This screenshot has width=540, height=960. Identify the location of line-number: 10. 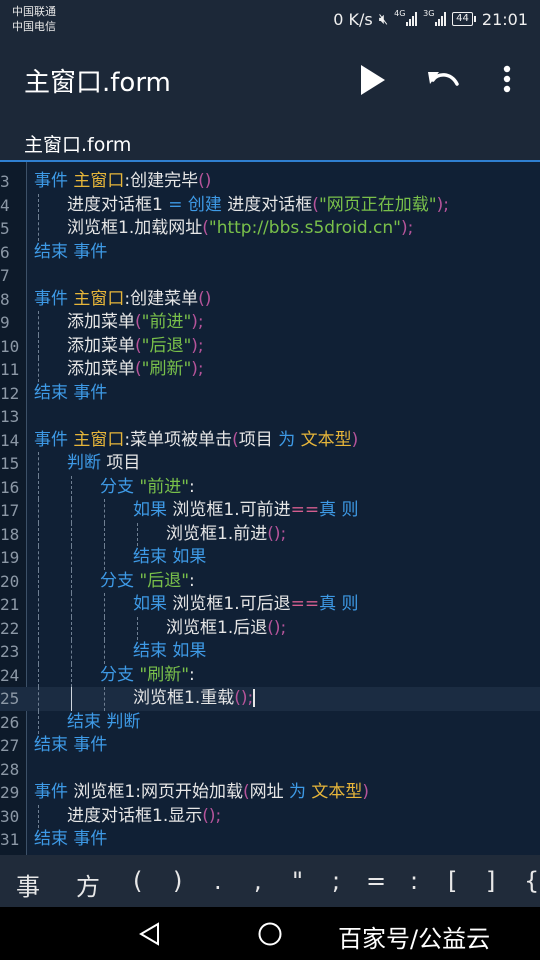
(10, 346).